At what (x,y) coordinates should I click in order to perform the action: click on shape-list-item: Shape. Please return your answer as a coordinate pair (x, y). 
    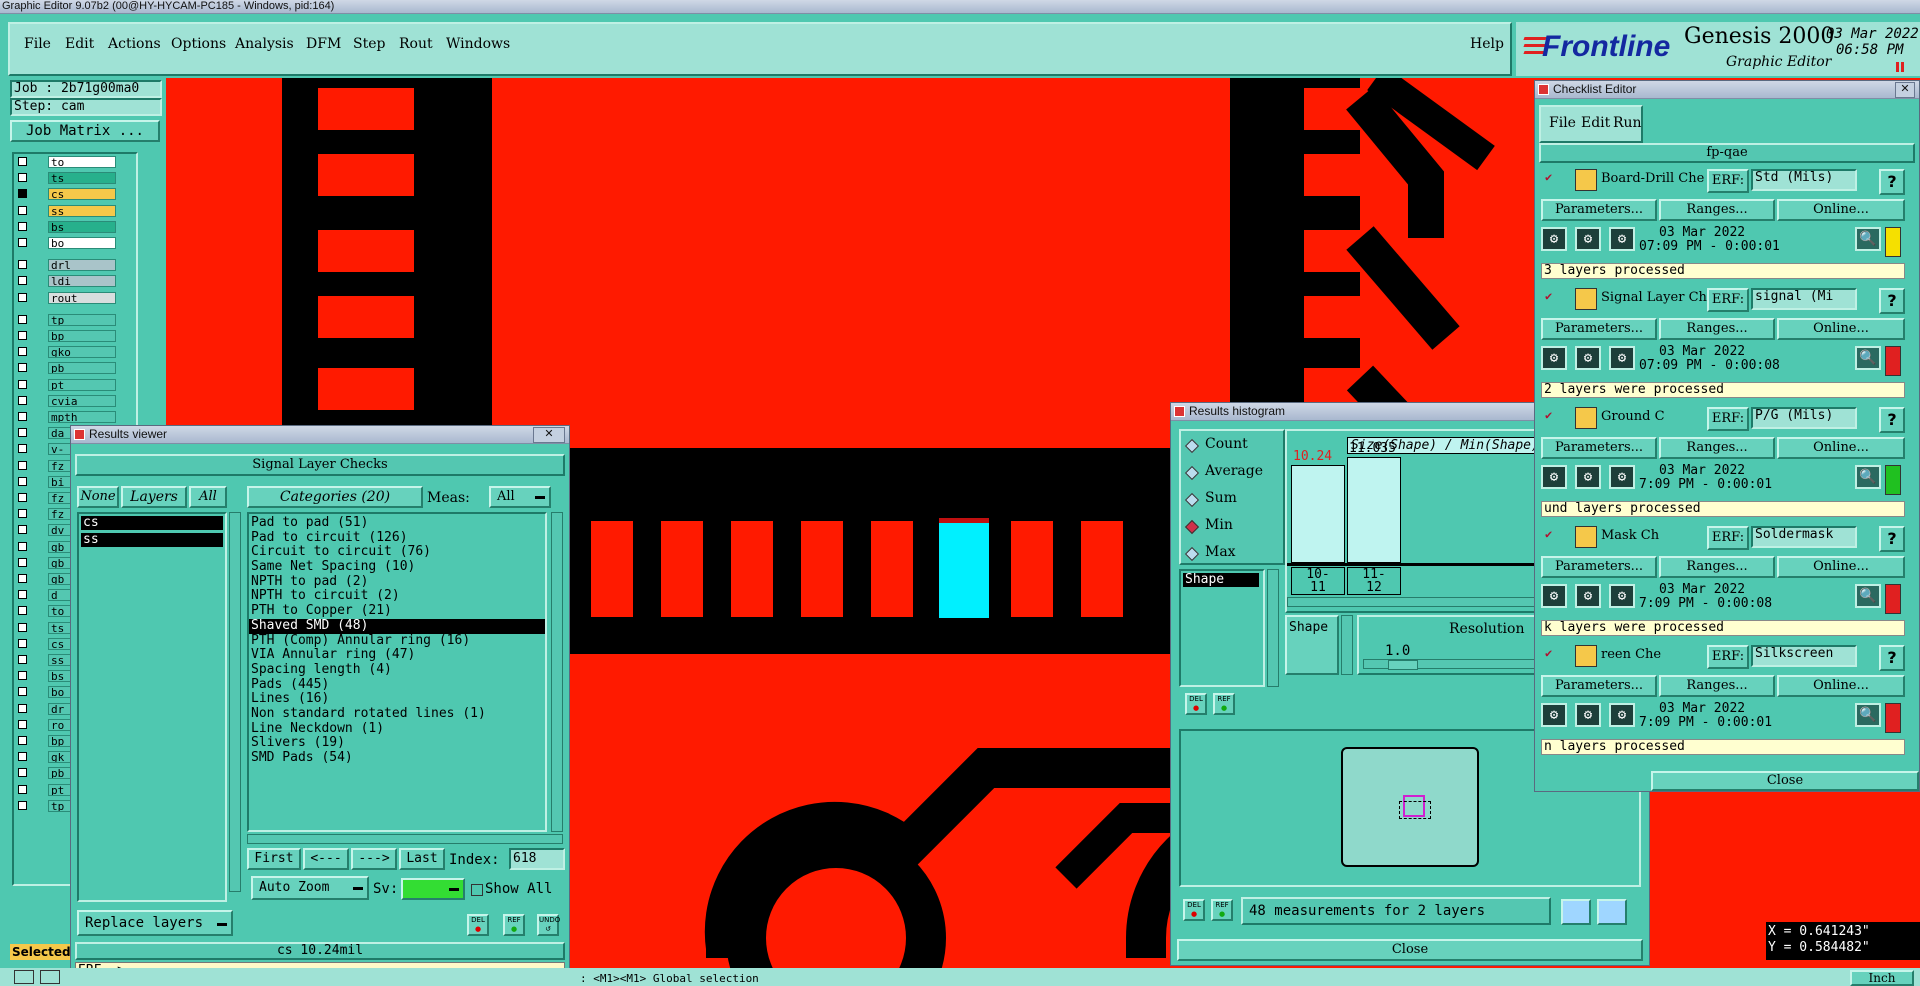
    Looking at the image, I should click on (1221, 580).